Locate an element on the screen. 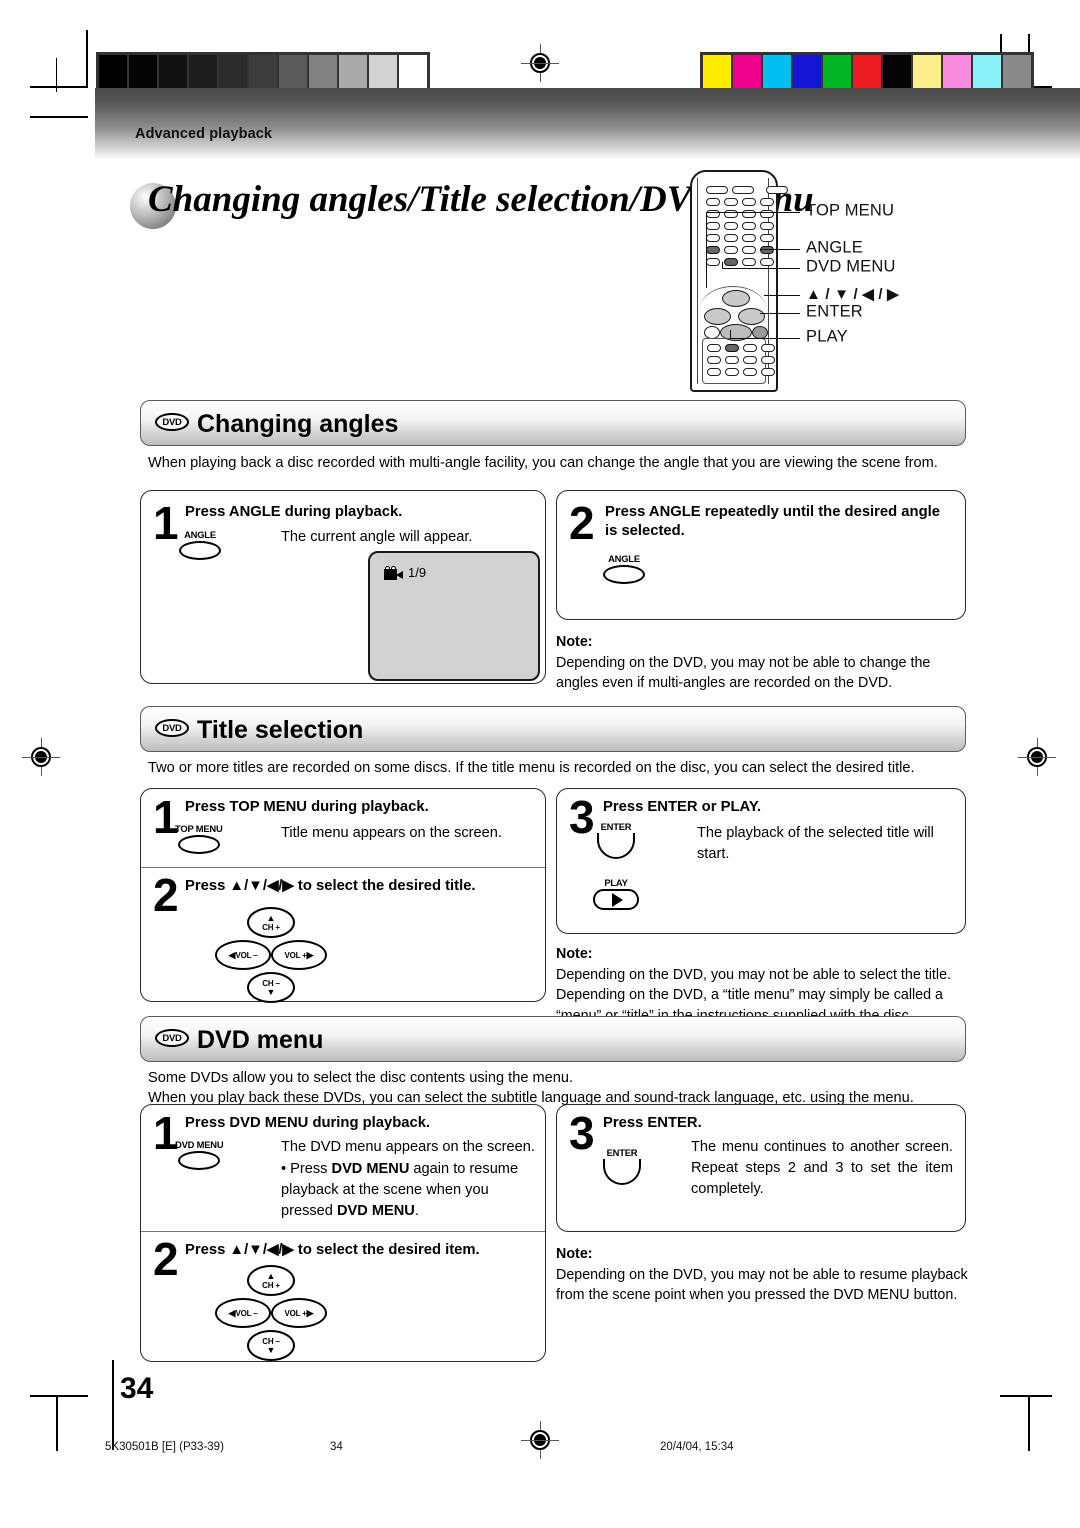 The image size is (1080, 1528). dpad-up: ▲ CH + is located at coordinates (271, 922).